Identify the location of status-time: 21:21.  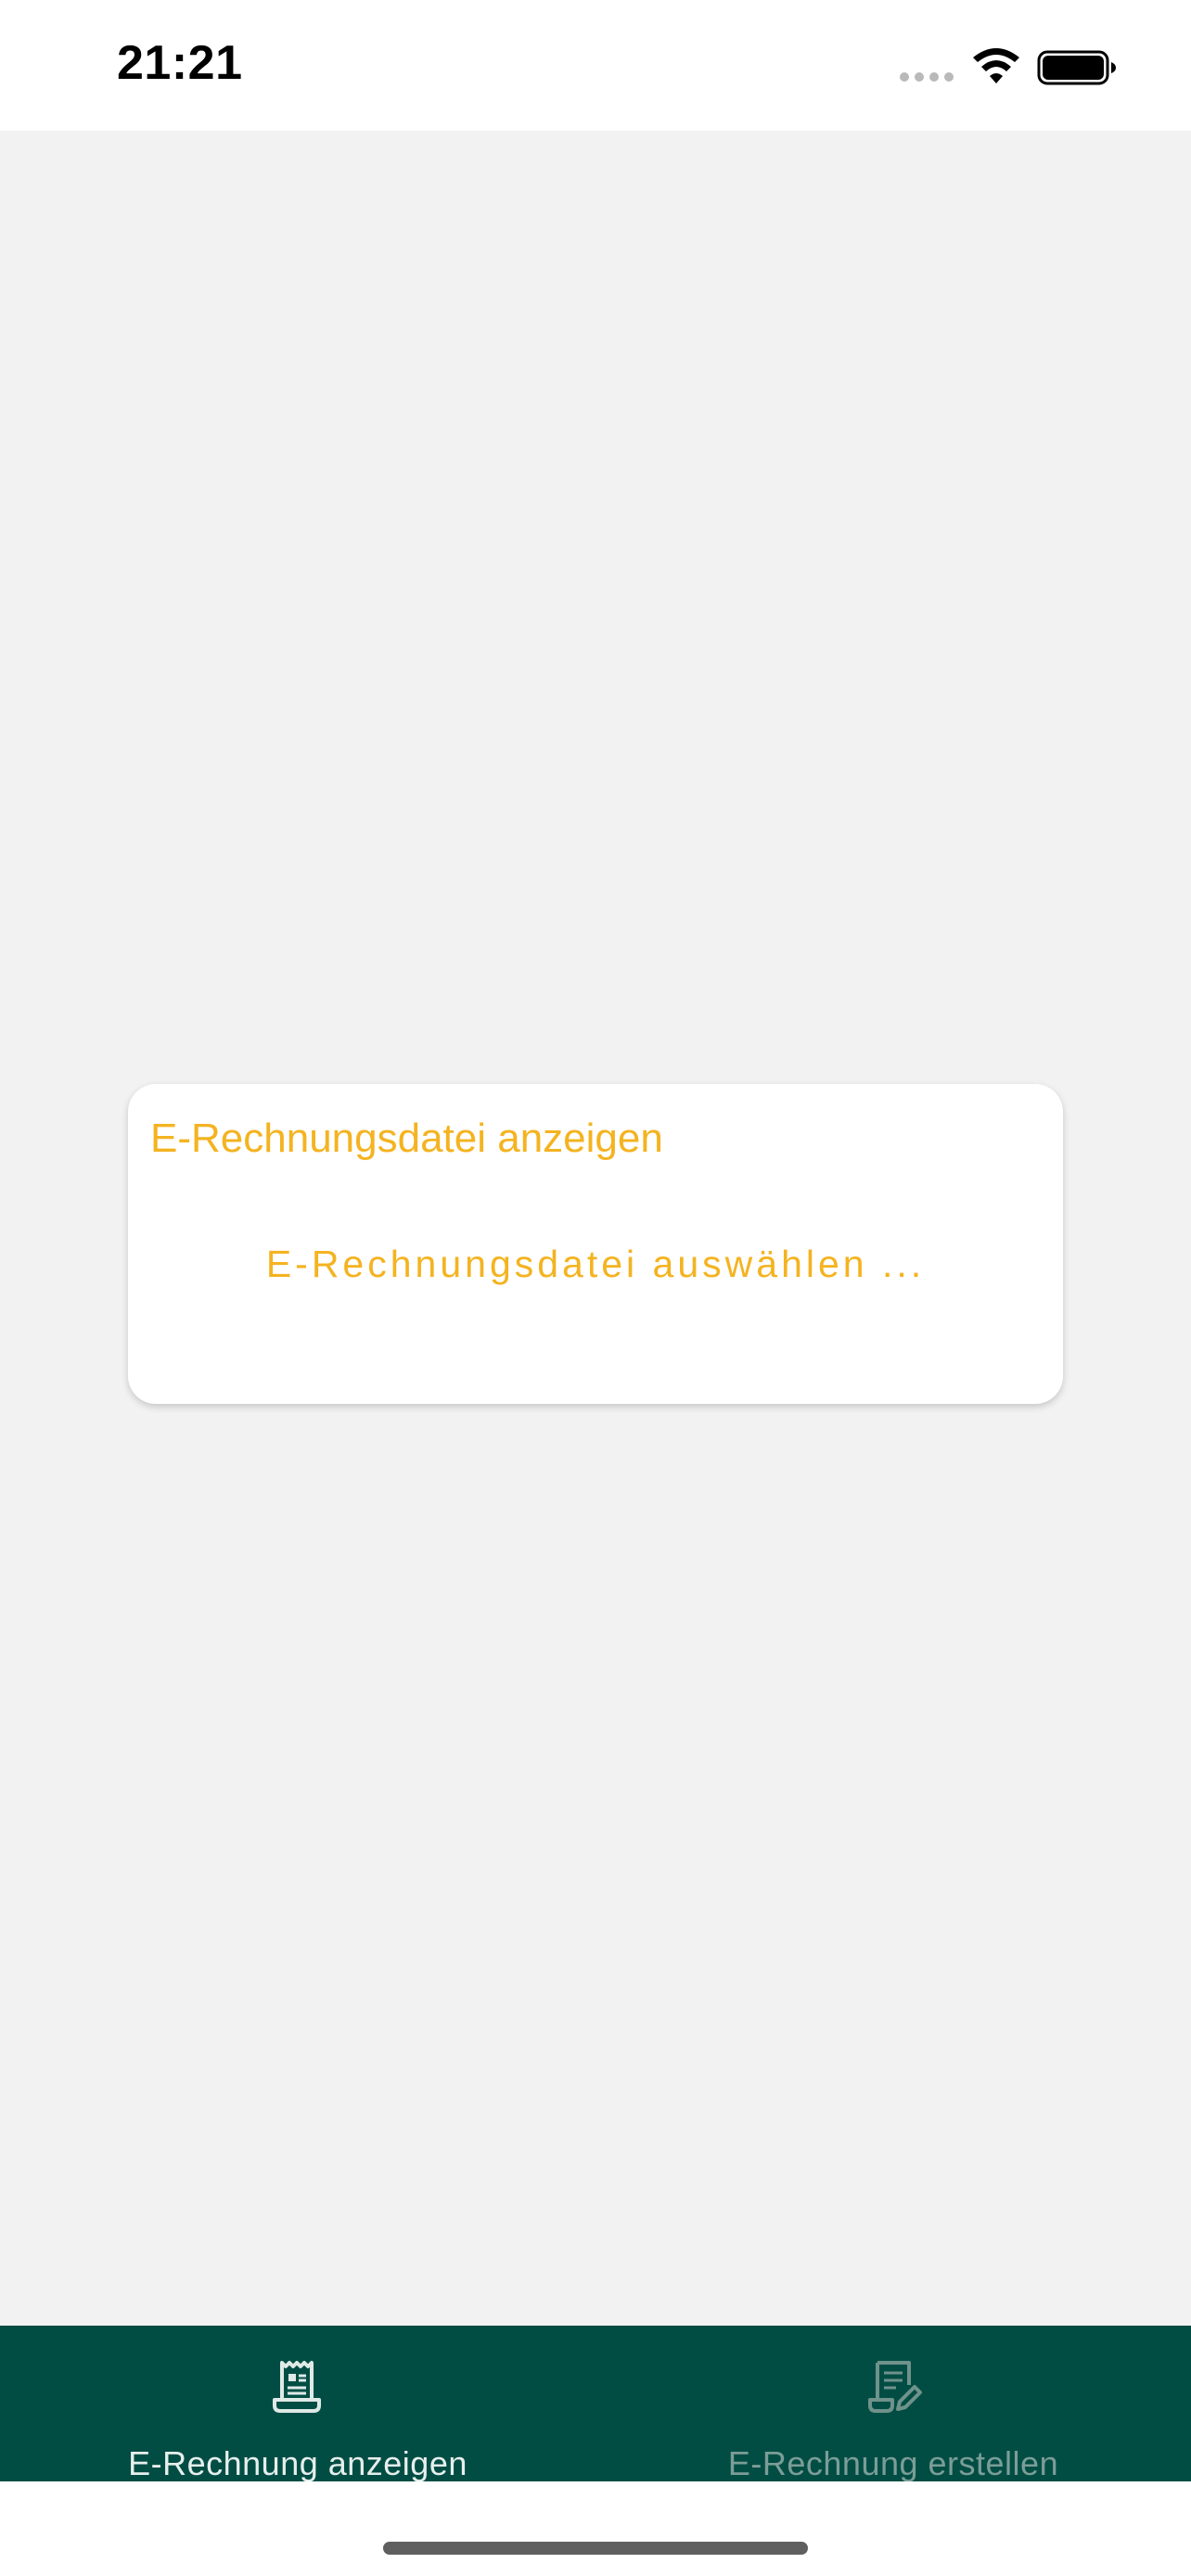
(180, 63).